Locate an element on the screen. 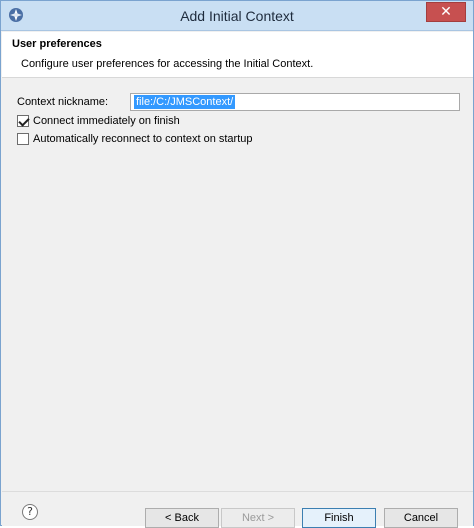 The height and width of the screenshot is (528, 474). next-button: Next > is located at coordinates (258, 518).